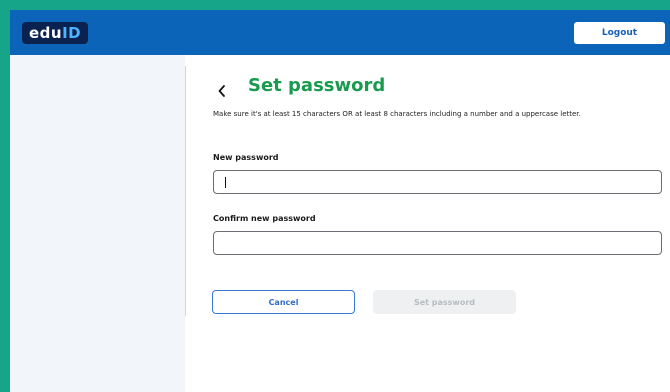  I want to click on chevron-left-icon, so click(222, 91).